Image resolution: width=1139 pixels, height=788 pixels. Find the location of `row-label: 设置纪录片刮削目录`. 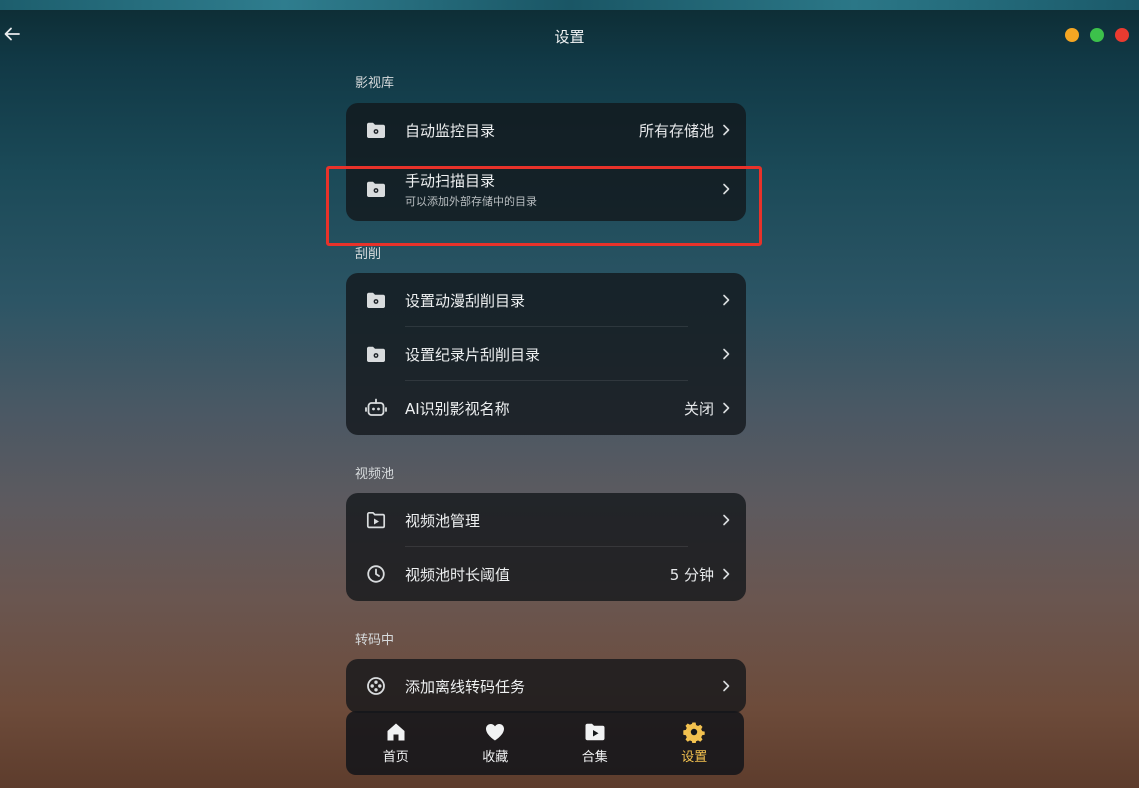

row-label: 设置纪录片刮削目录 is located at coordinates (473, 354).